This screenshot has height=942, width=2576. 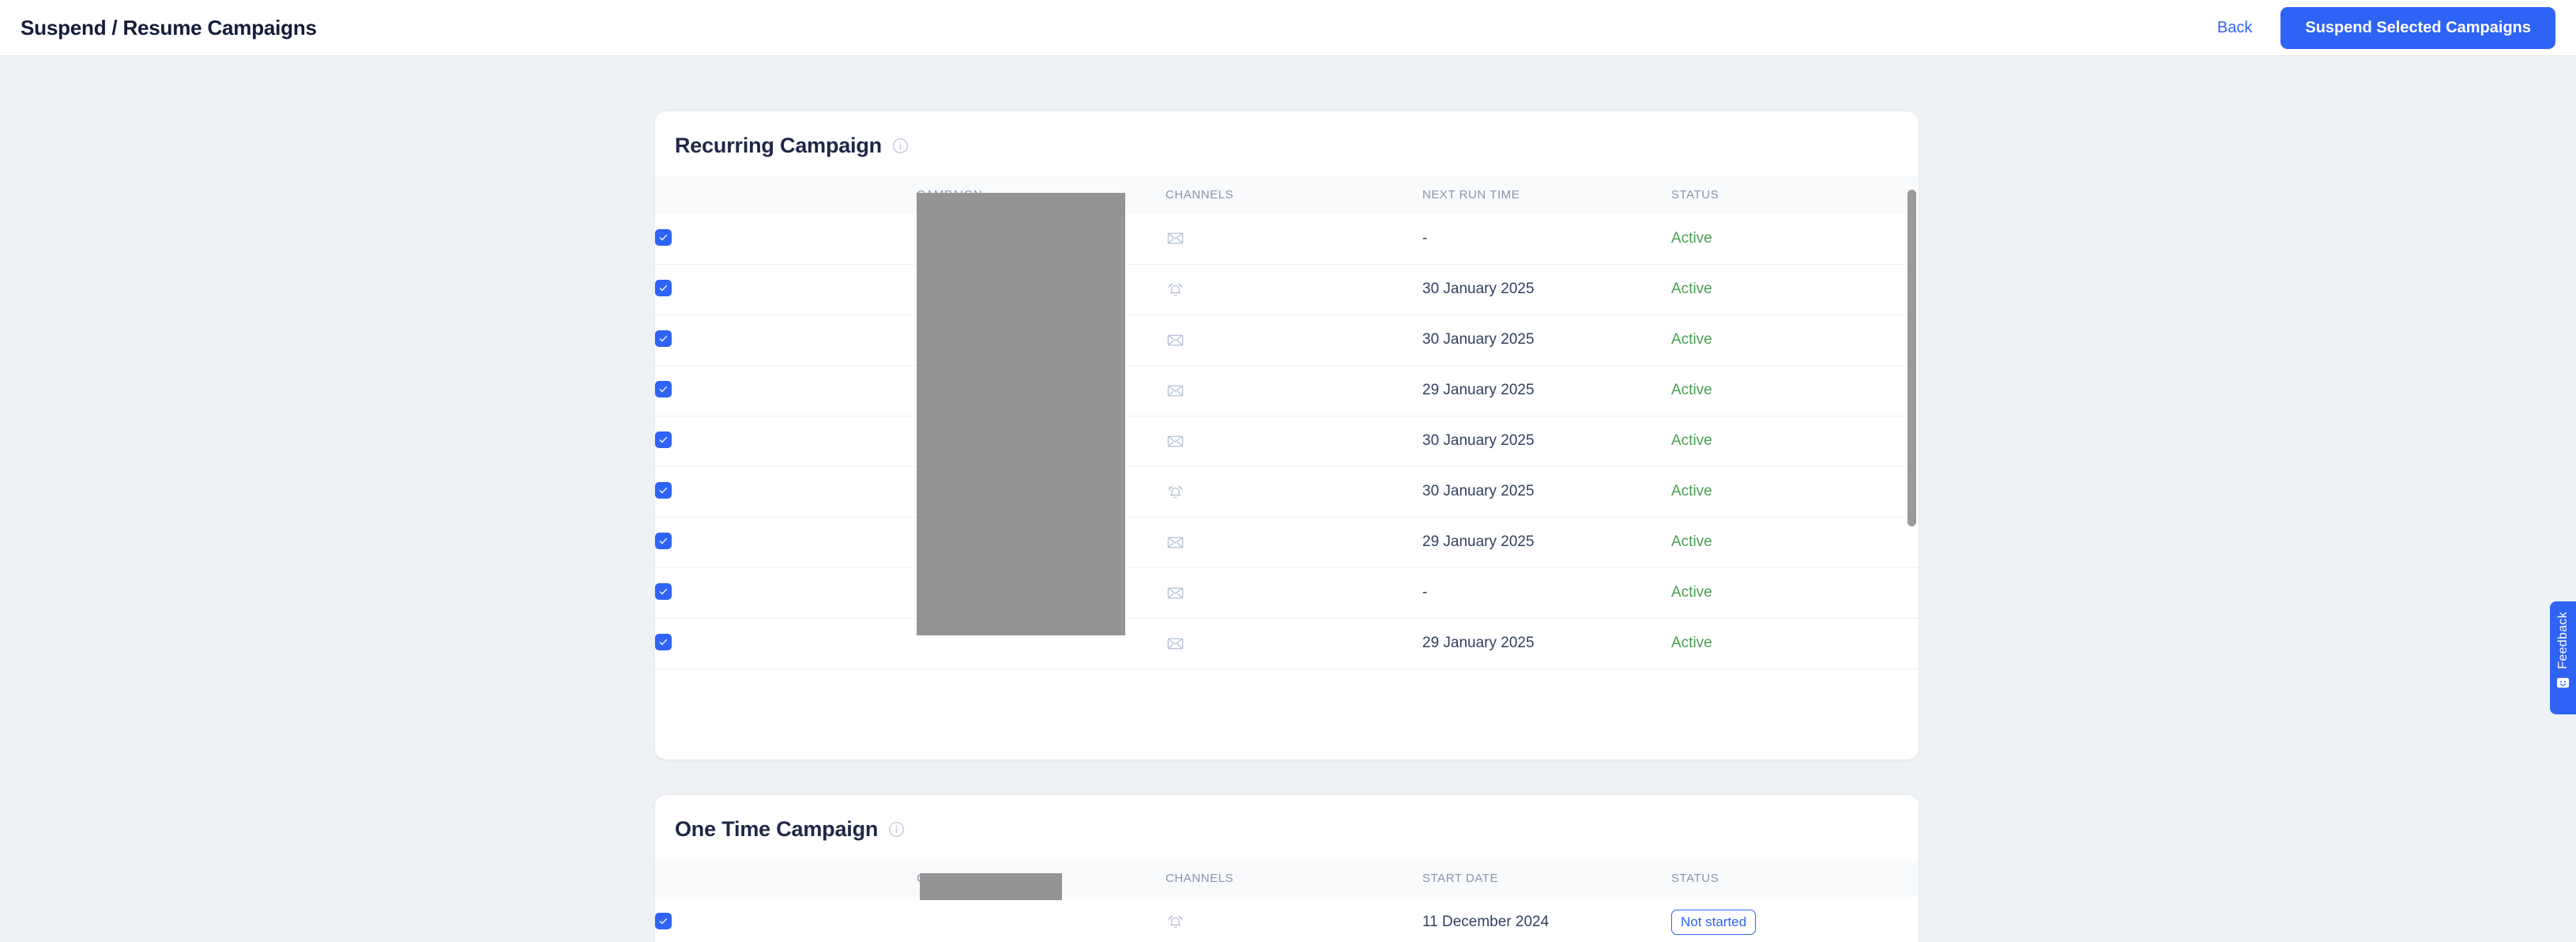 I want to click on feedback-smiley-icon, so click(x=2563, y=683).